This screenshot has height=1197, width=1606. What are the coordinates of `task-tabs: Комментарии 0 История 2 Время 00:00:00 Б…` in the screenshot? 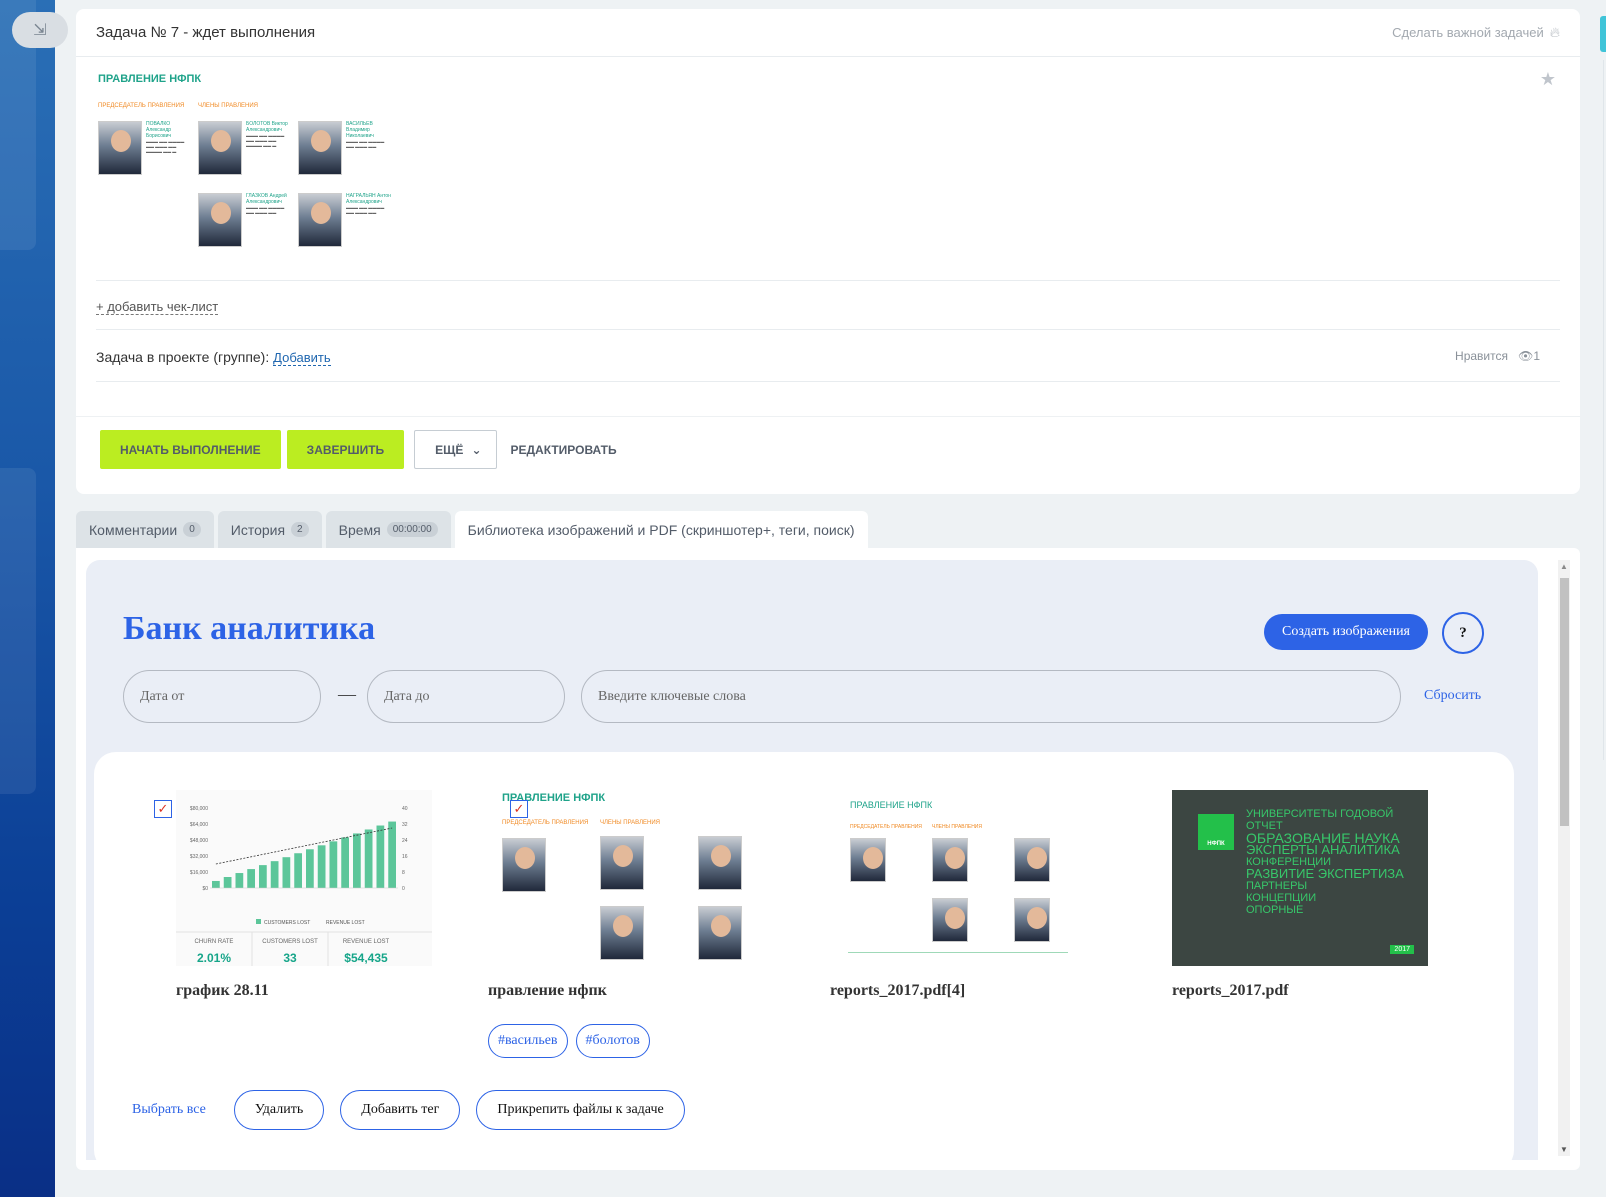 It's located at (472, 529).